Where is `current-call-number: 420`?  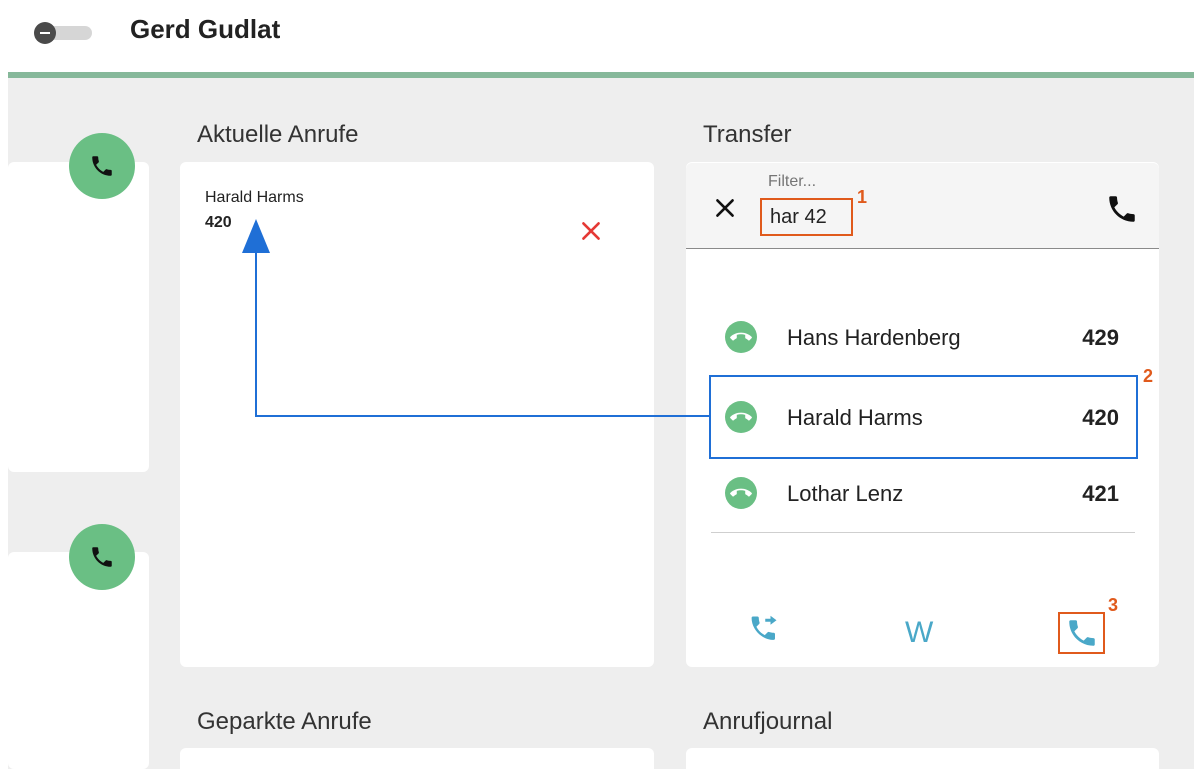
current-call-number: 420 is located at coordinates (218, 222).